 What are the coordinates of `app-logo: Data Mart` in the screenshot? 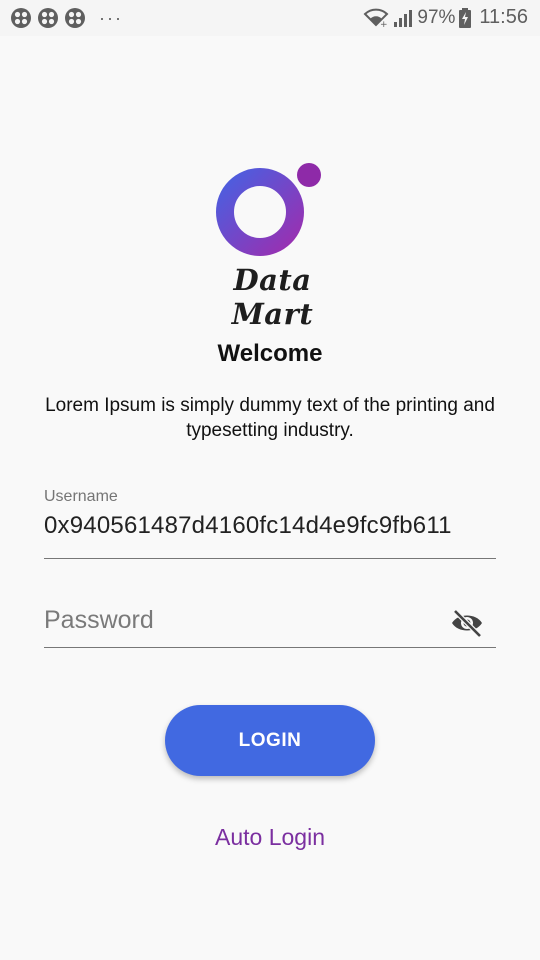 It's located at (272, 245).